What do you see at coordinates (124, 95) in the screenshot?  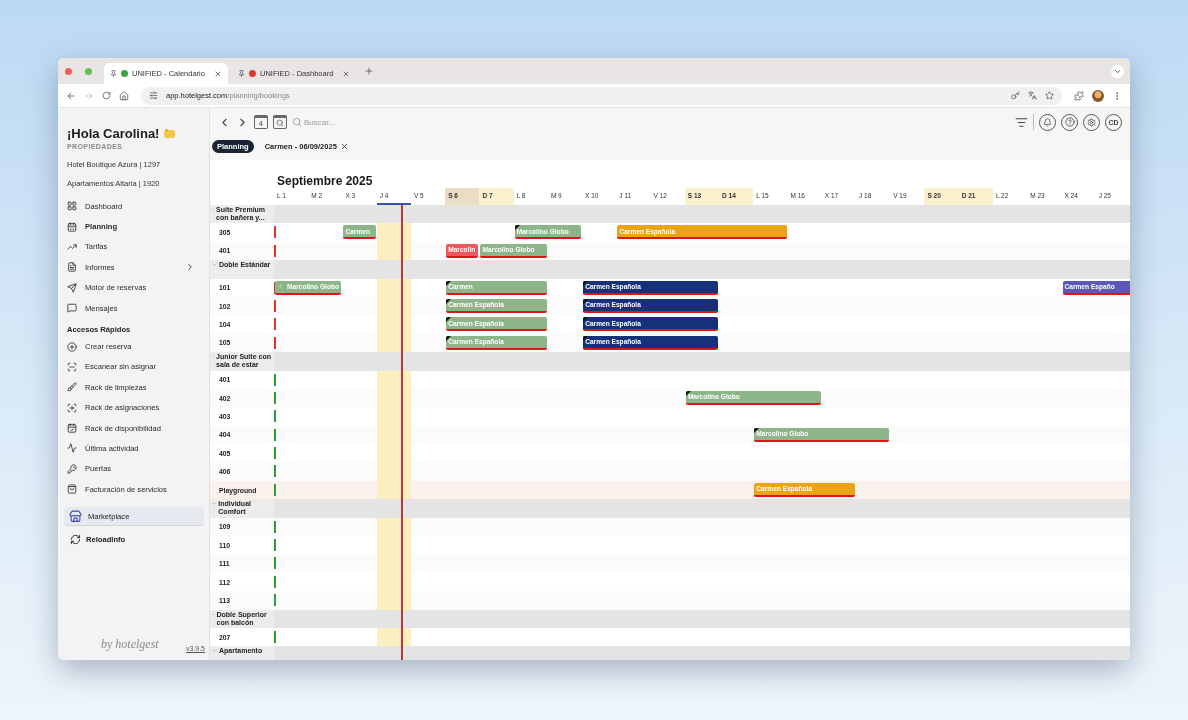 I see `home-icon` at bounding box center [124, 95].